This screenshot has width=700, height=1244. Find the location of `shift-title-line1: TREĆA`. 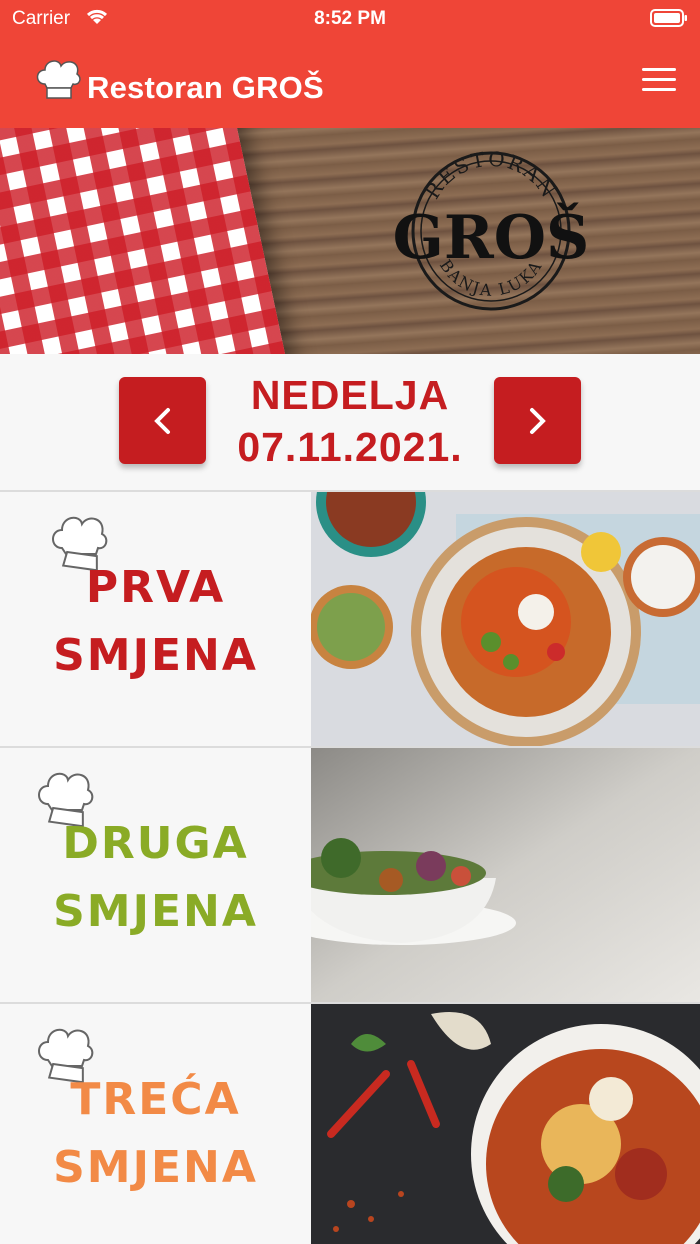

shift-title-line1: TREĆA is located at coordinates (155, 1099).